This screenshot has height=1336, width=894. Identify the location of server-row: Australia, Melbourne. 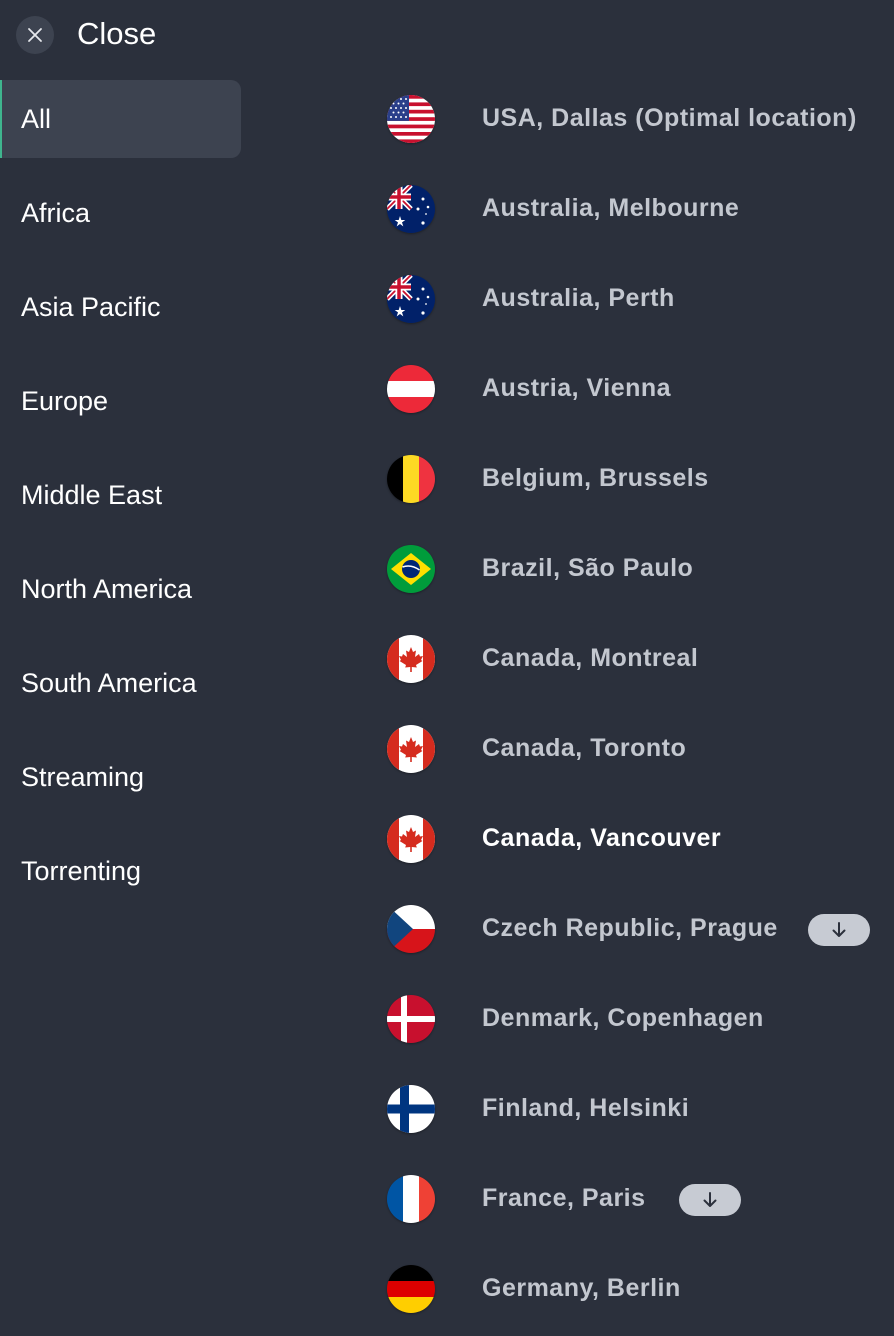
(637, 209).